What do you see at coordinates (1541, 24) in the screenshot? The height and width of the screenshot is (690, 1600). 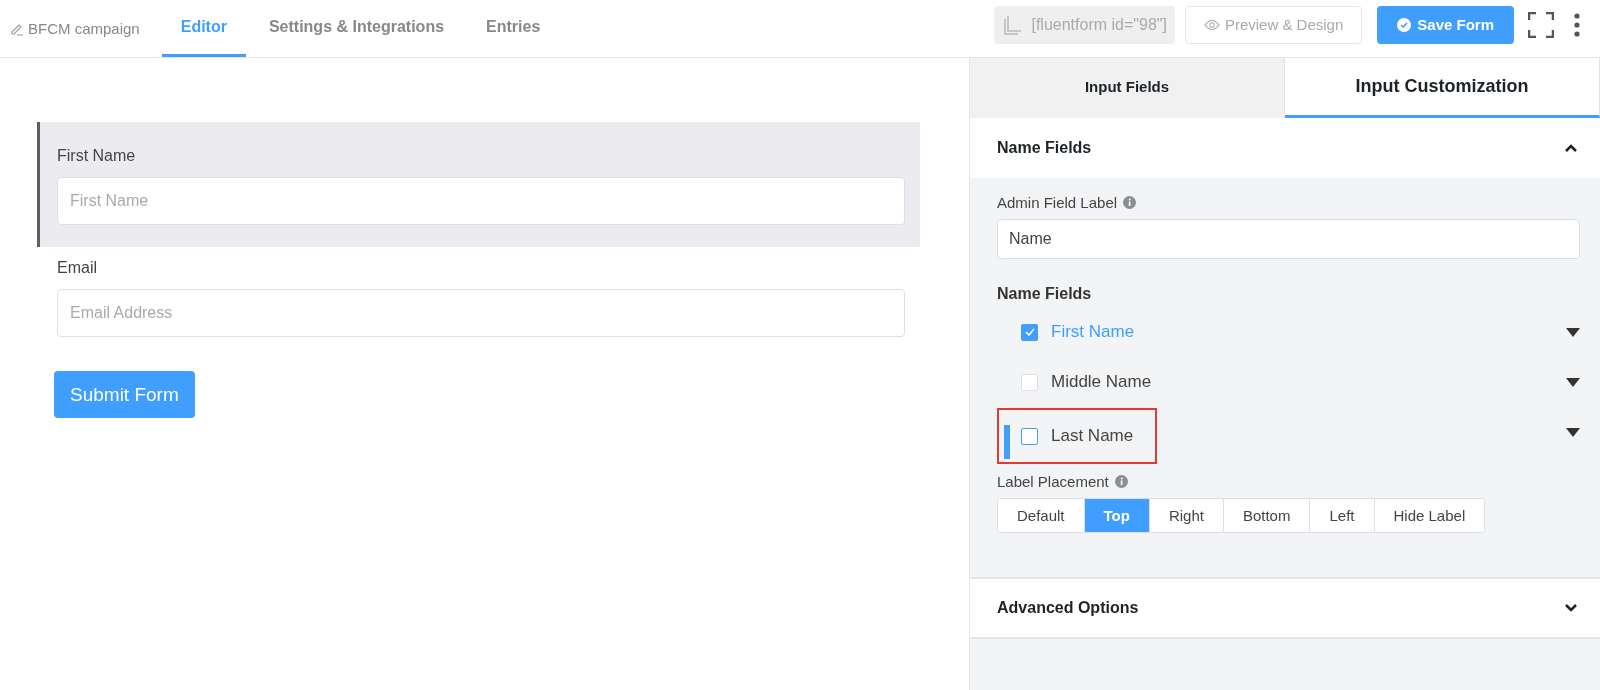 I see `fullscreen-icon` at bounding box center [1541, 24].